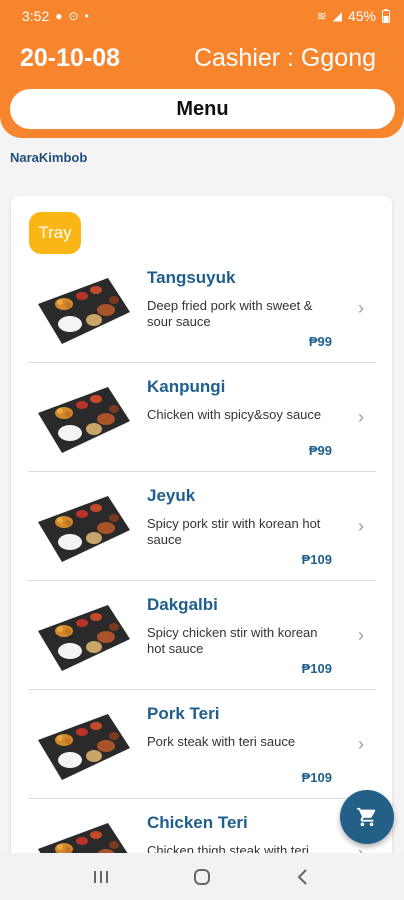 This screenshot has width=404, height=900. What do you see at coordinates (36, 16) in the screenshot?
I see `status-time: 3:52` at bounding box center [36, 16].